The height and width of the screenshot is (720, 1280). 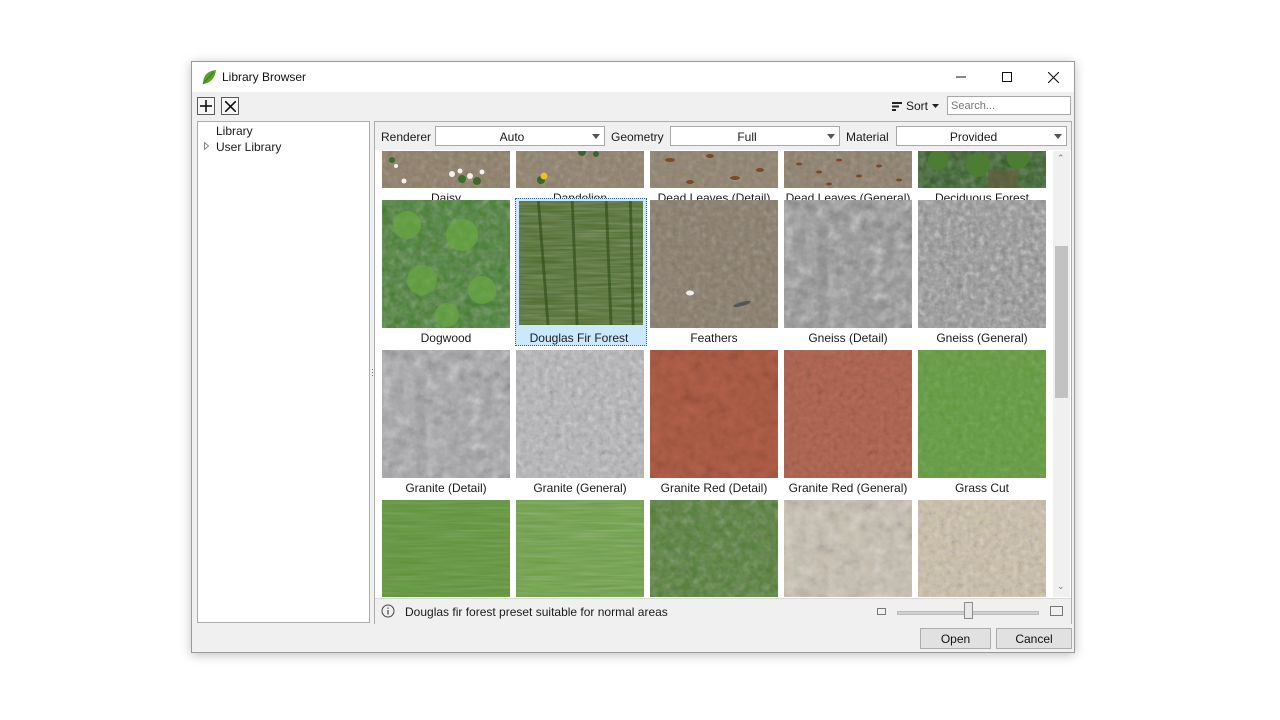 What do you see at coordinates (982, 264) in the screenshot?
I see `gneiss-general-thumbnail` at bounding box center [982, 264].